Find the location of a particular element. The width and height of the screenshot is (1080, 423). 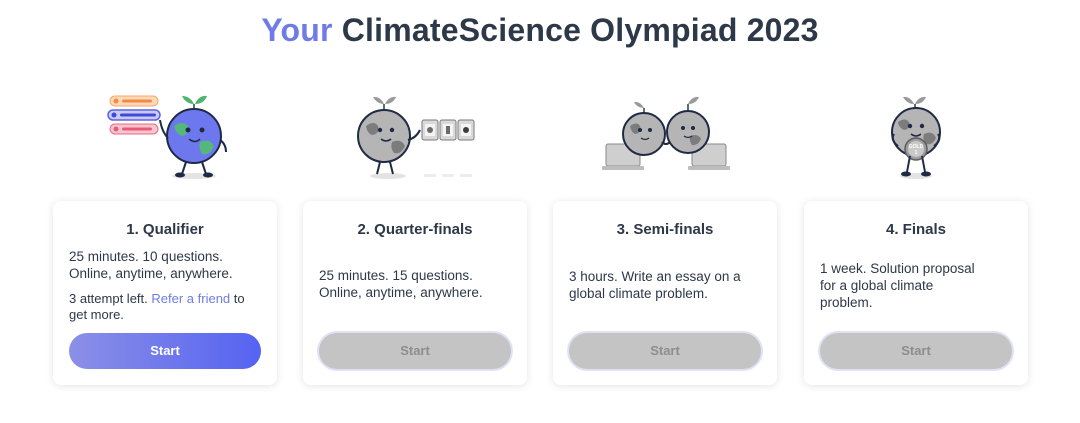

earth-checklist-illustration is located at coordinates (167, 137).